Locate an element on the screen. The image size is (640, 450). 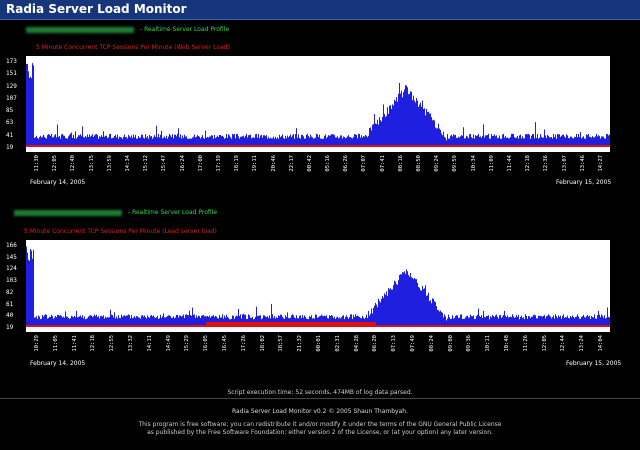
chart1-date-left: February 14, 2005 is located at coordinates (58, 182).